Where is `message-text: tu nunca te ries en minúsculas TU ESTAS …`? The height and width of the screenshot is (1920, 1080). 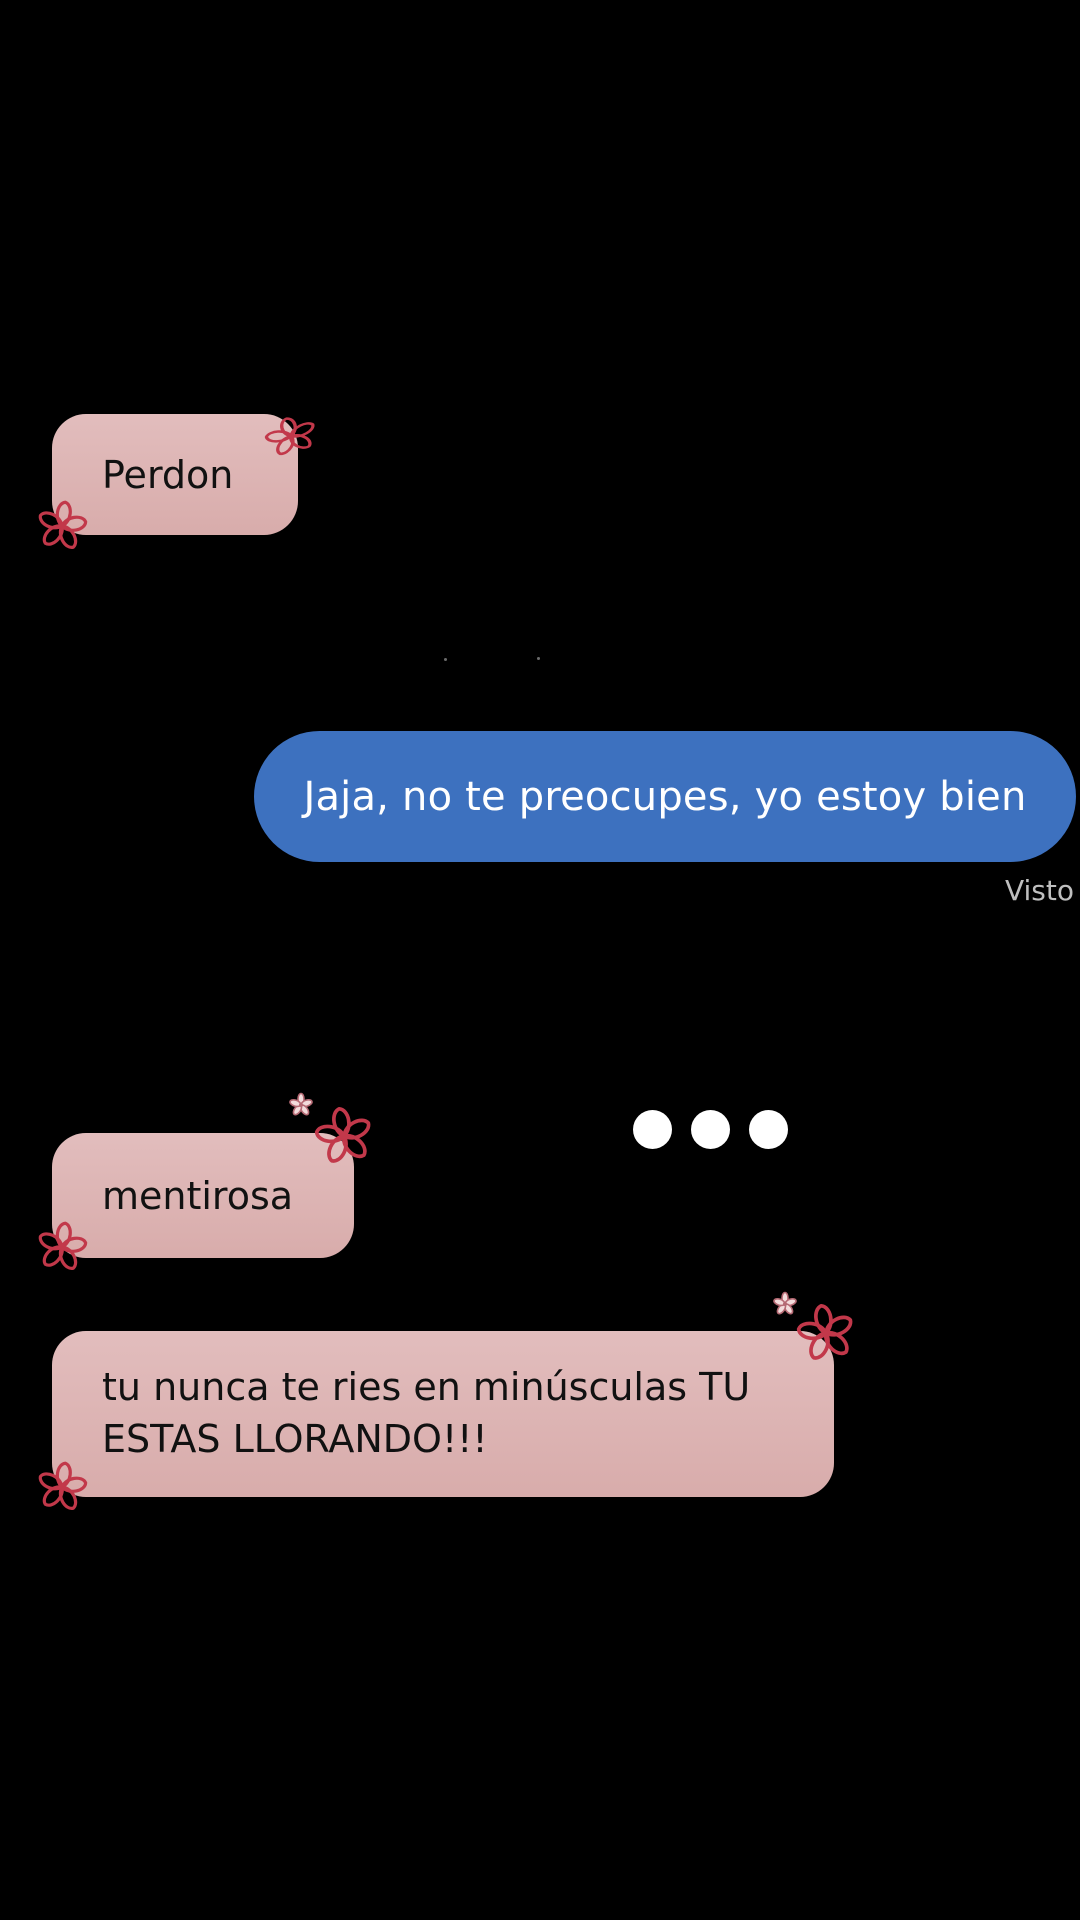
message-text: tu nunca te ries en minúsculas TU ESTAS … is located at coordinates (426, 1413).